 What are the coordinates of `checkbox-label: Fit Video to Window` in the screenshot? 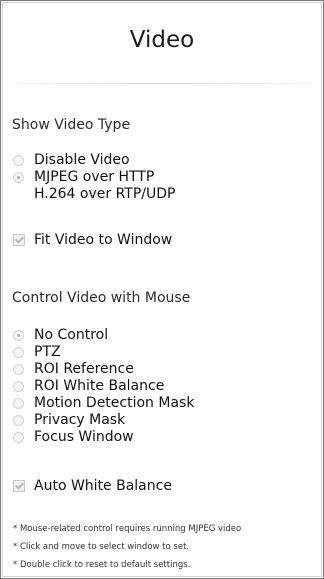 It's located at (103, 240).